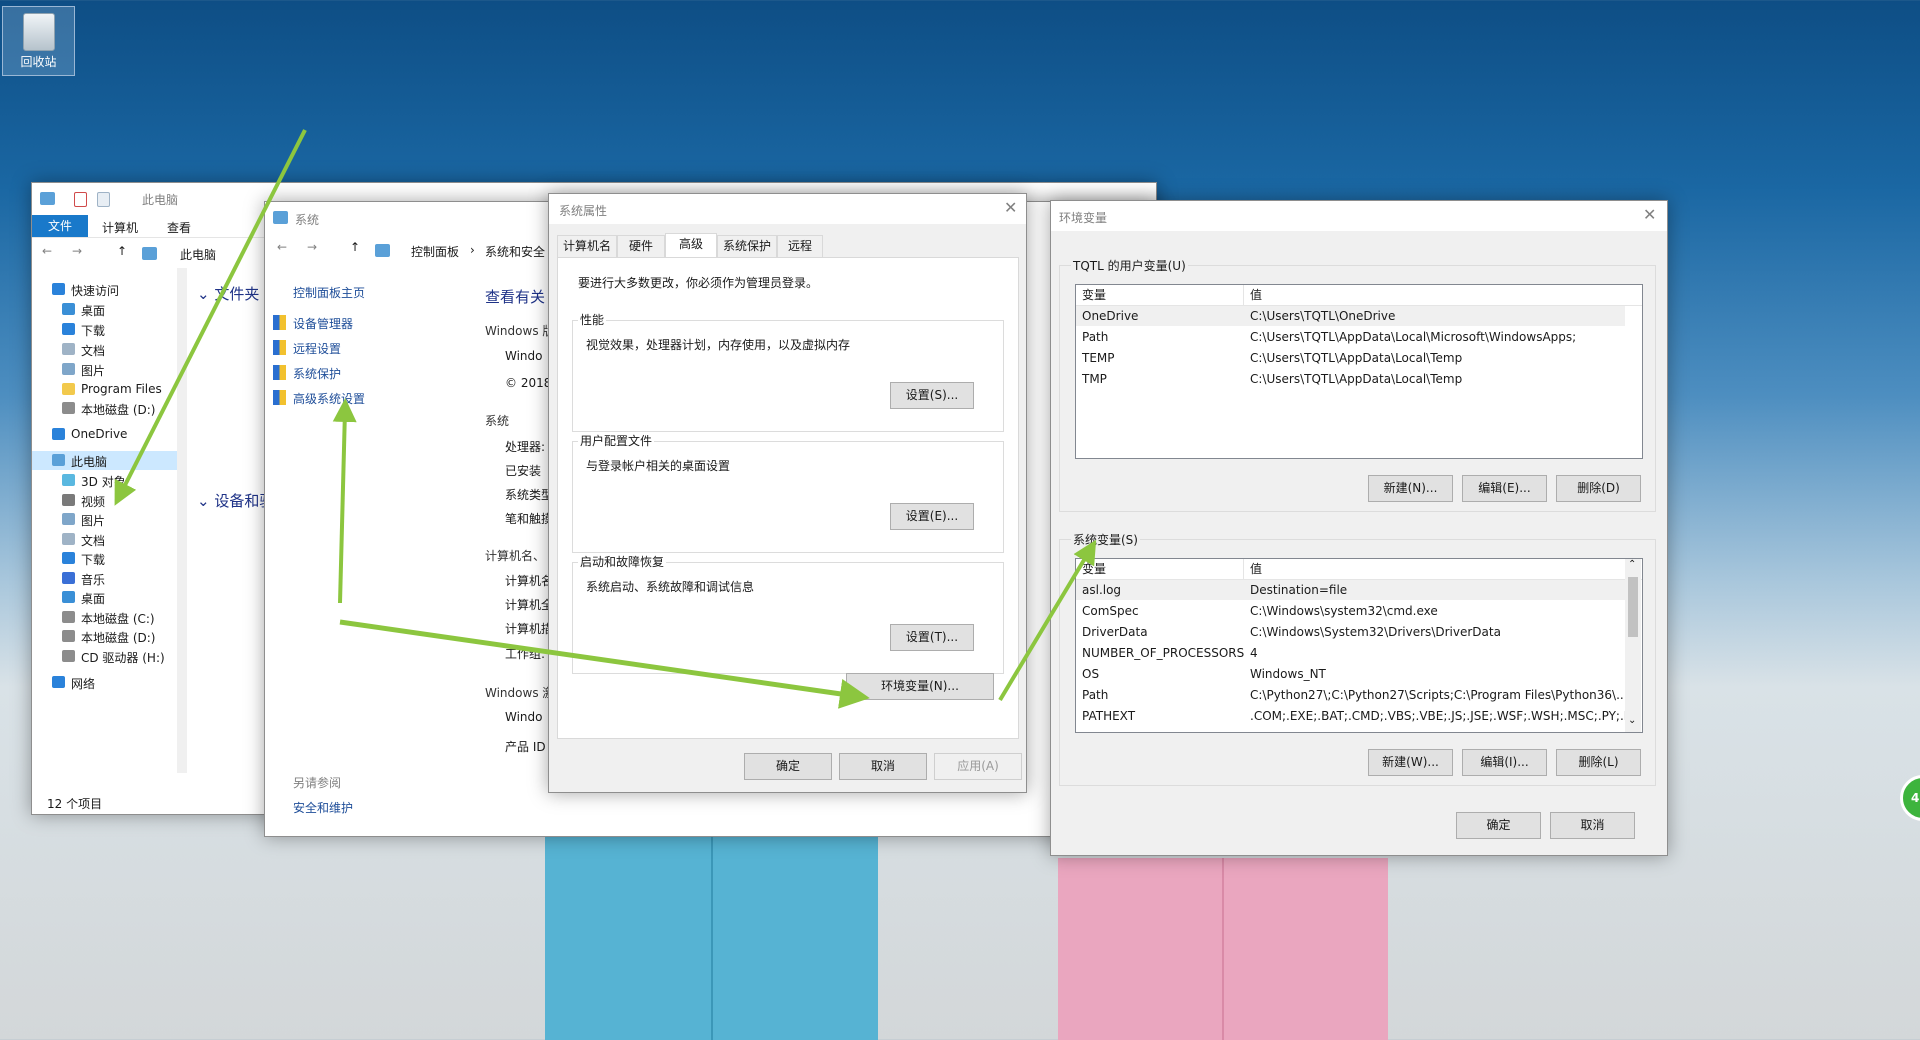 The width and height of the screenshot is (1920, 1040). What do you see at coordinates (1350, 674) in the screenshot?
I see `variable-row: OS Windows_NT` at bounding box center [1350, 674].